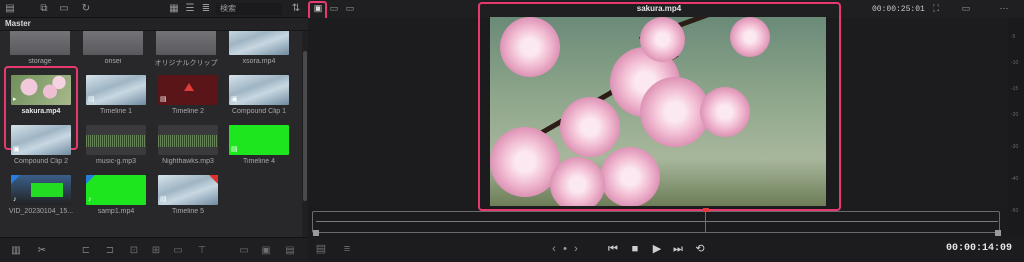  Describe the element at coordinates (657, 249) in the screenshot. I see `play-icon: ▶` at that location.